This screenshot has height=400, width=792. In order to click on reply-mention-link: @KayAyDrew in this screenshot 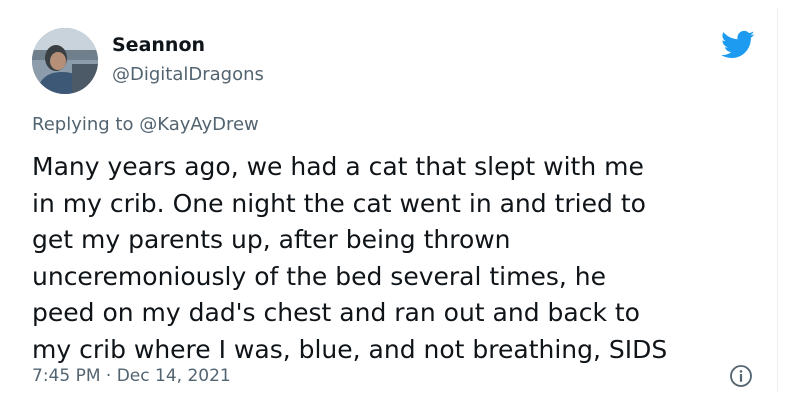, I will do `click(199, 124)`.